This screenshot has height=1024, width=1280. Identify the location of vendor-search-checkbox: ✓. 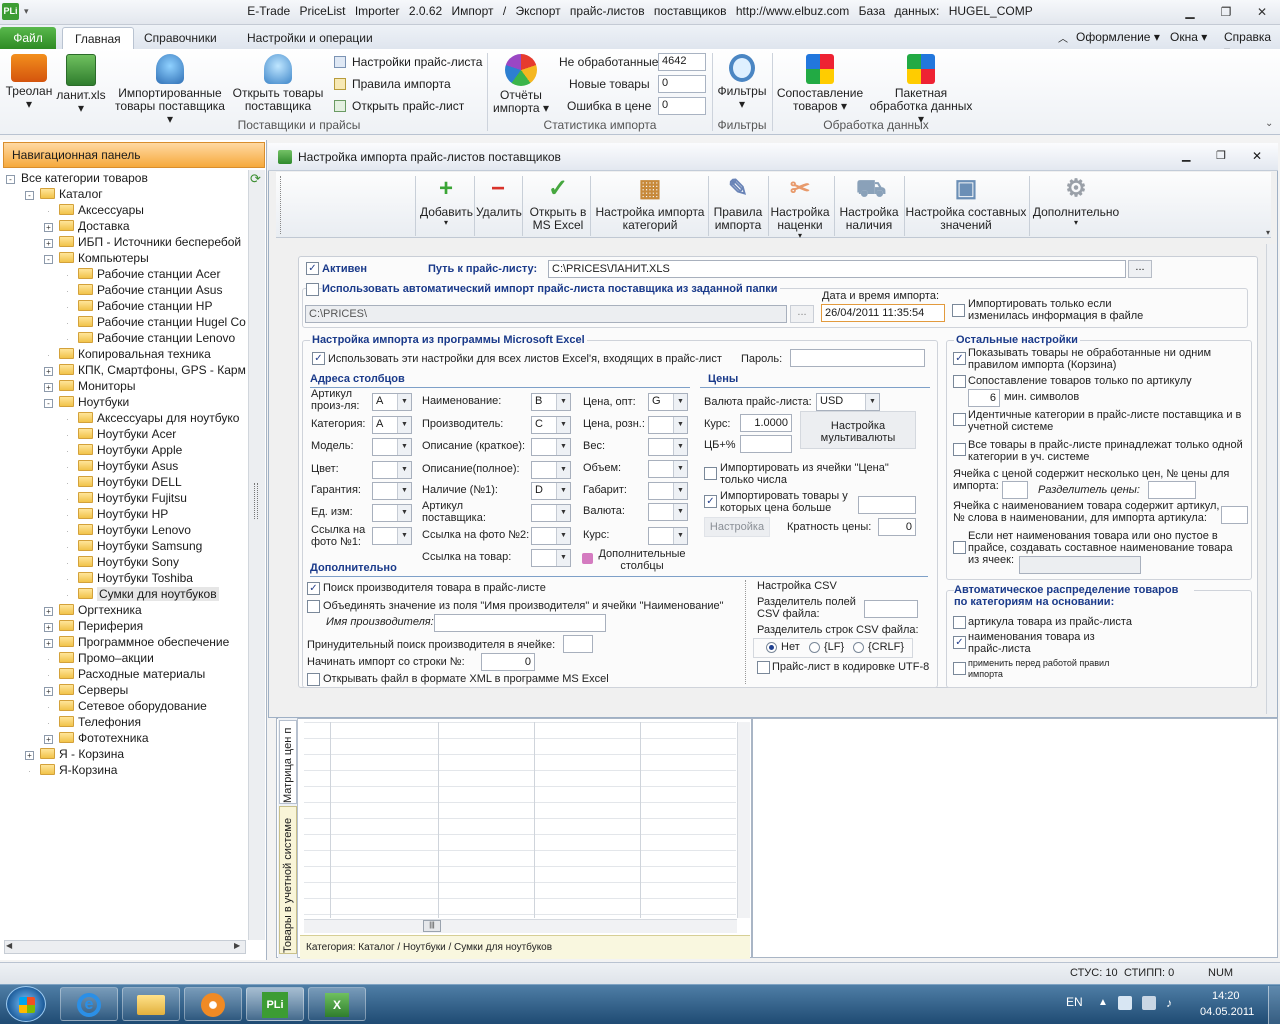
(313, 588).